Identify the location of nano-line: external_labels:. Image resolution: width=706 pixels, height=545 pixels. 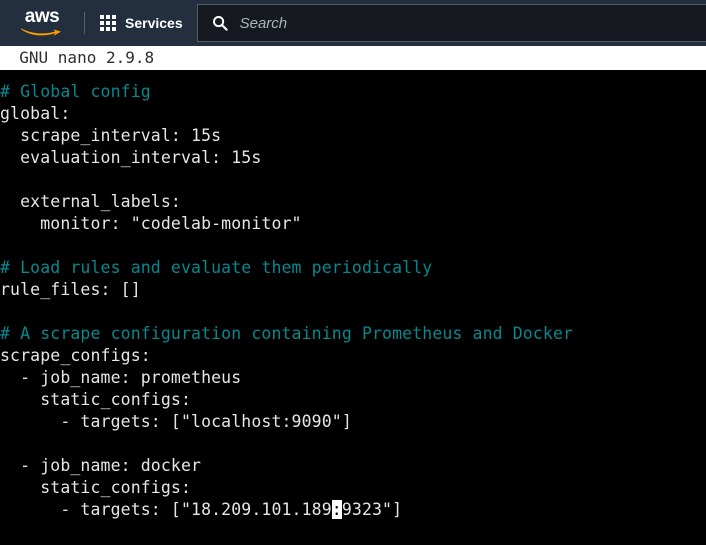
(353, 202).